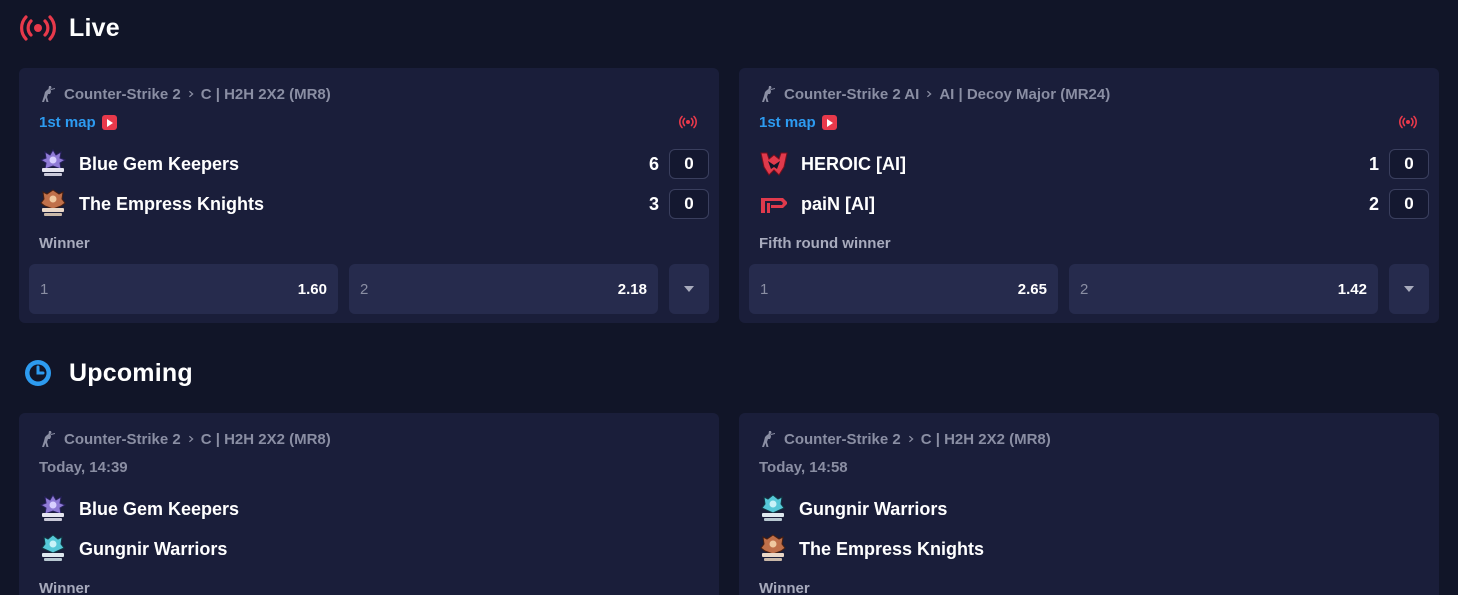 Image resolution: width=1458 pixels, height=595 pixels. I want to click on team-score: 3, so click(653, 204).